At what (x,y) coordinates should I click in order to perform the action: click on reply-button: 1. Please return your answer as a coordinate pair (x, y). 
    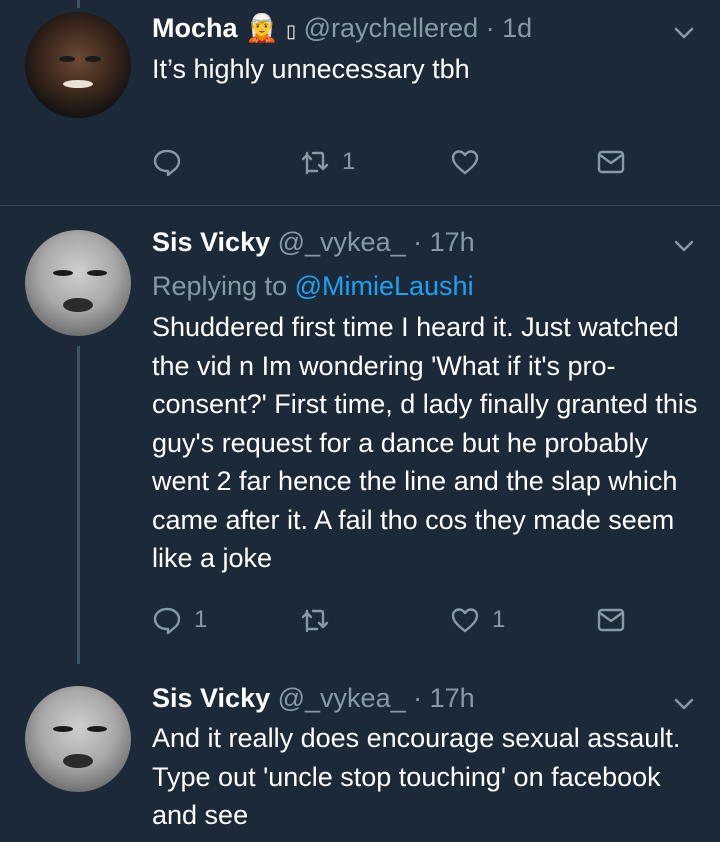
    Looking at the image, I should click on (179, 620).